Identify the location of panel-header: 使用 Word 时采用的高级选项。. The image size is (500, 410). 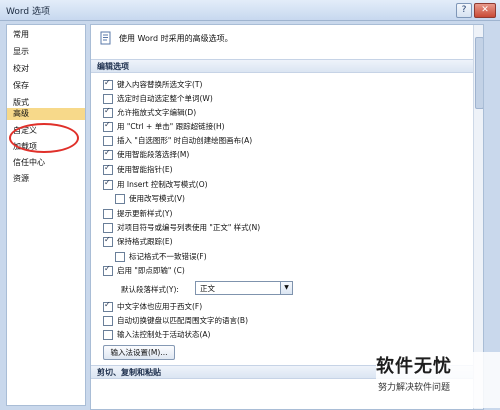
(287, 38).